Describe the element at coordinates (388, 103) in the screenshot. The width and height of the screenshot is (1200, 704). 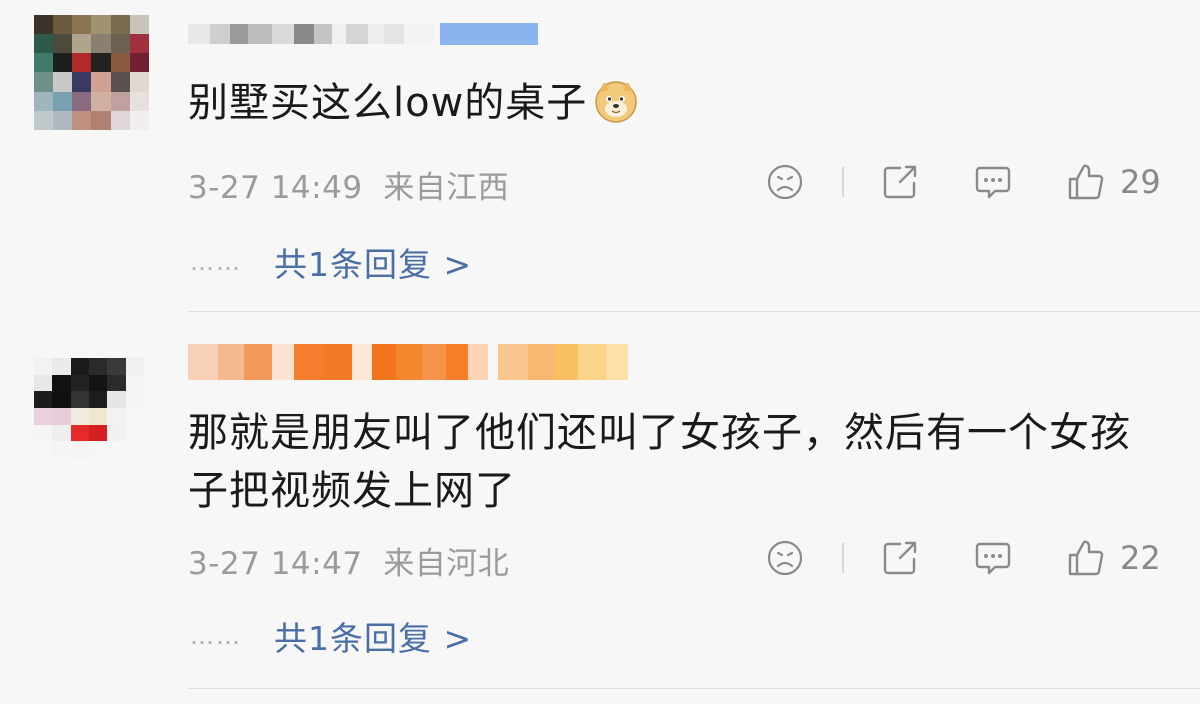
I see `comment-text-body: 别墅买这么low的桌子` at that location.